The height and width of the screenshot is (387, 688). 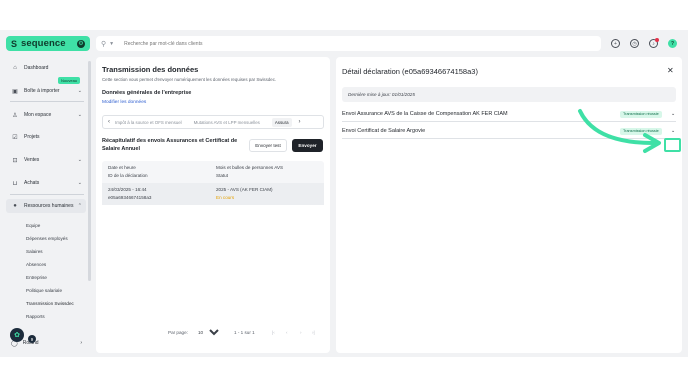 I want to click on next-page-icon: ›, so click(x=301, y=332).